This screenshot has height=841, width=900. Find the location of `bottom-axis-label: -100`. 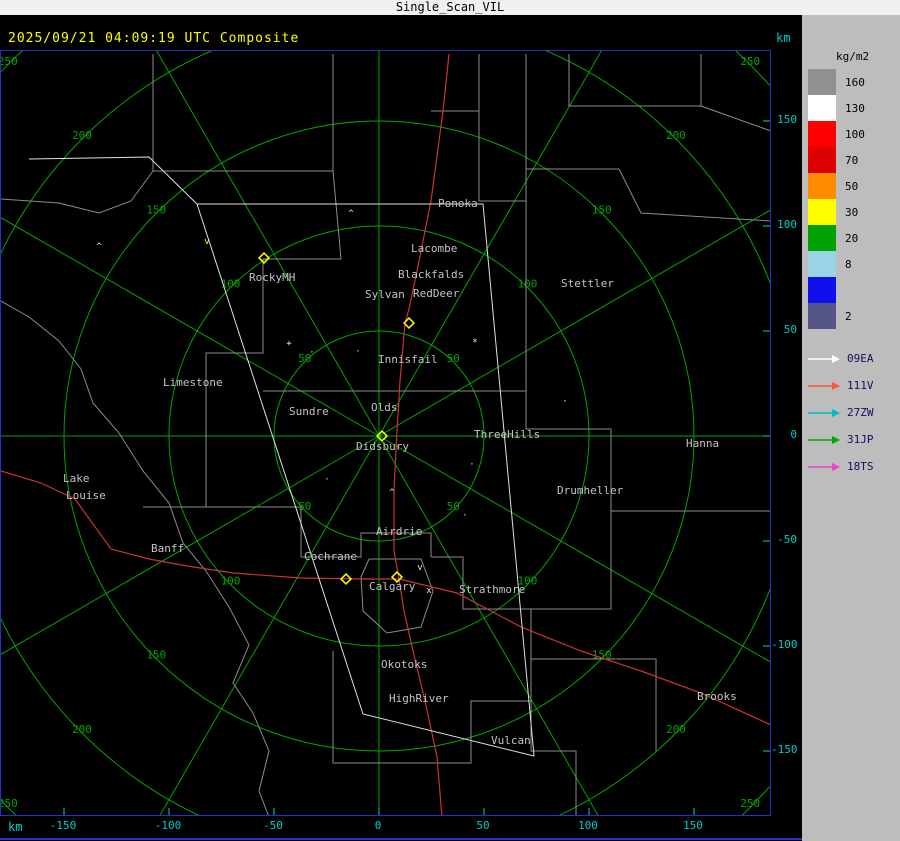

bottom-axis-label: -100 is located at coordinates (168, 825).